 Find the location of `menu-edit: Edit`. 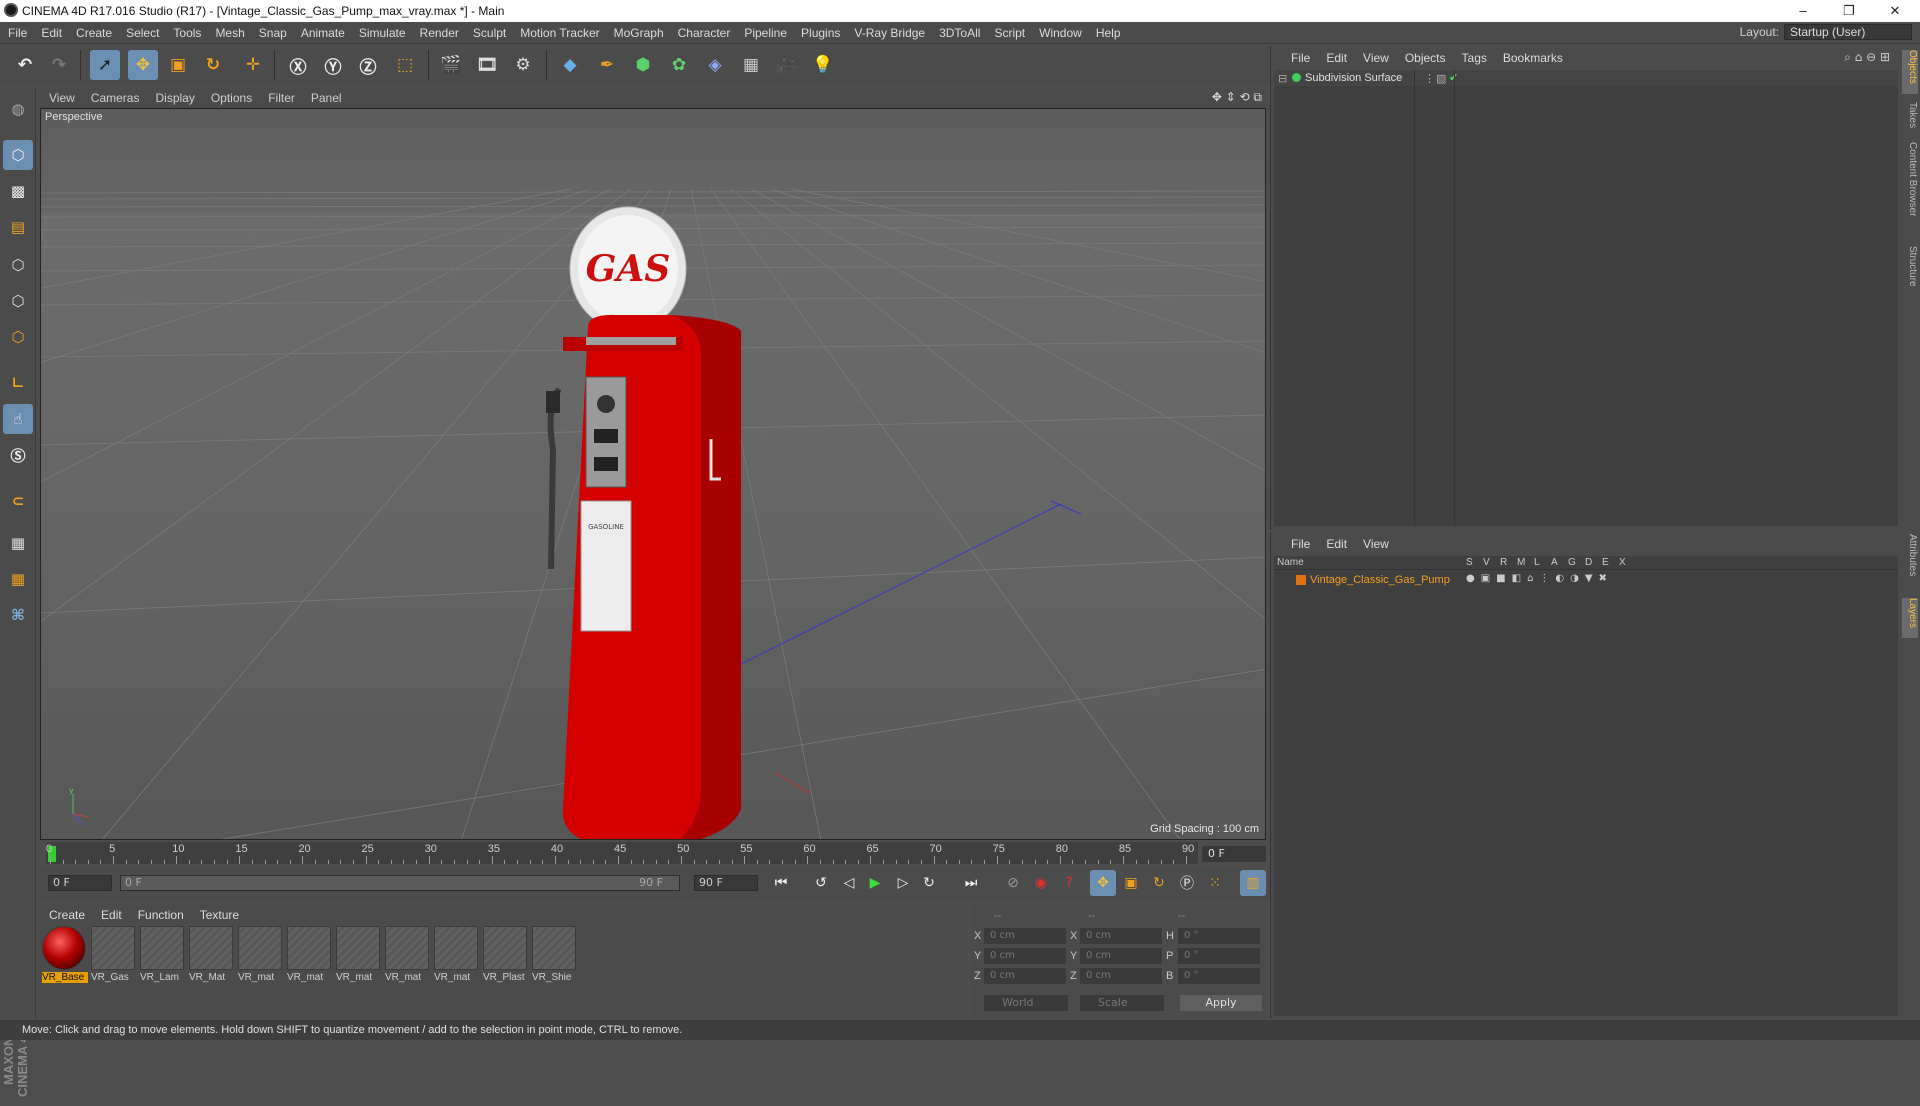

menu-edit: Edit is located at coordinates (50, 31).